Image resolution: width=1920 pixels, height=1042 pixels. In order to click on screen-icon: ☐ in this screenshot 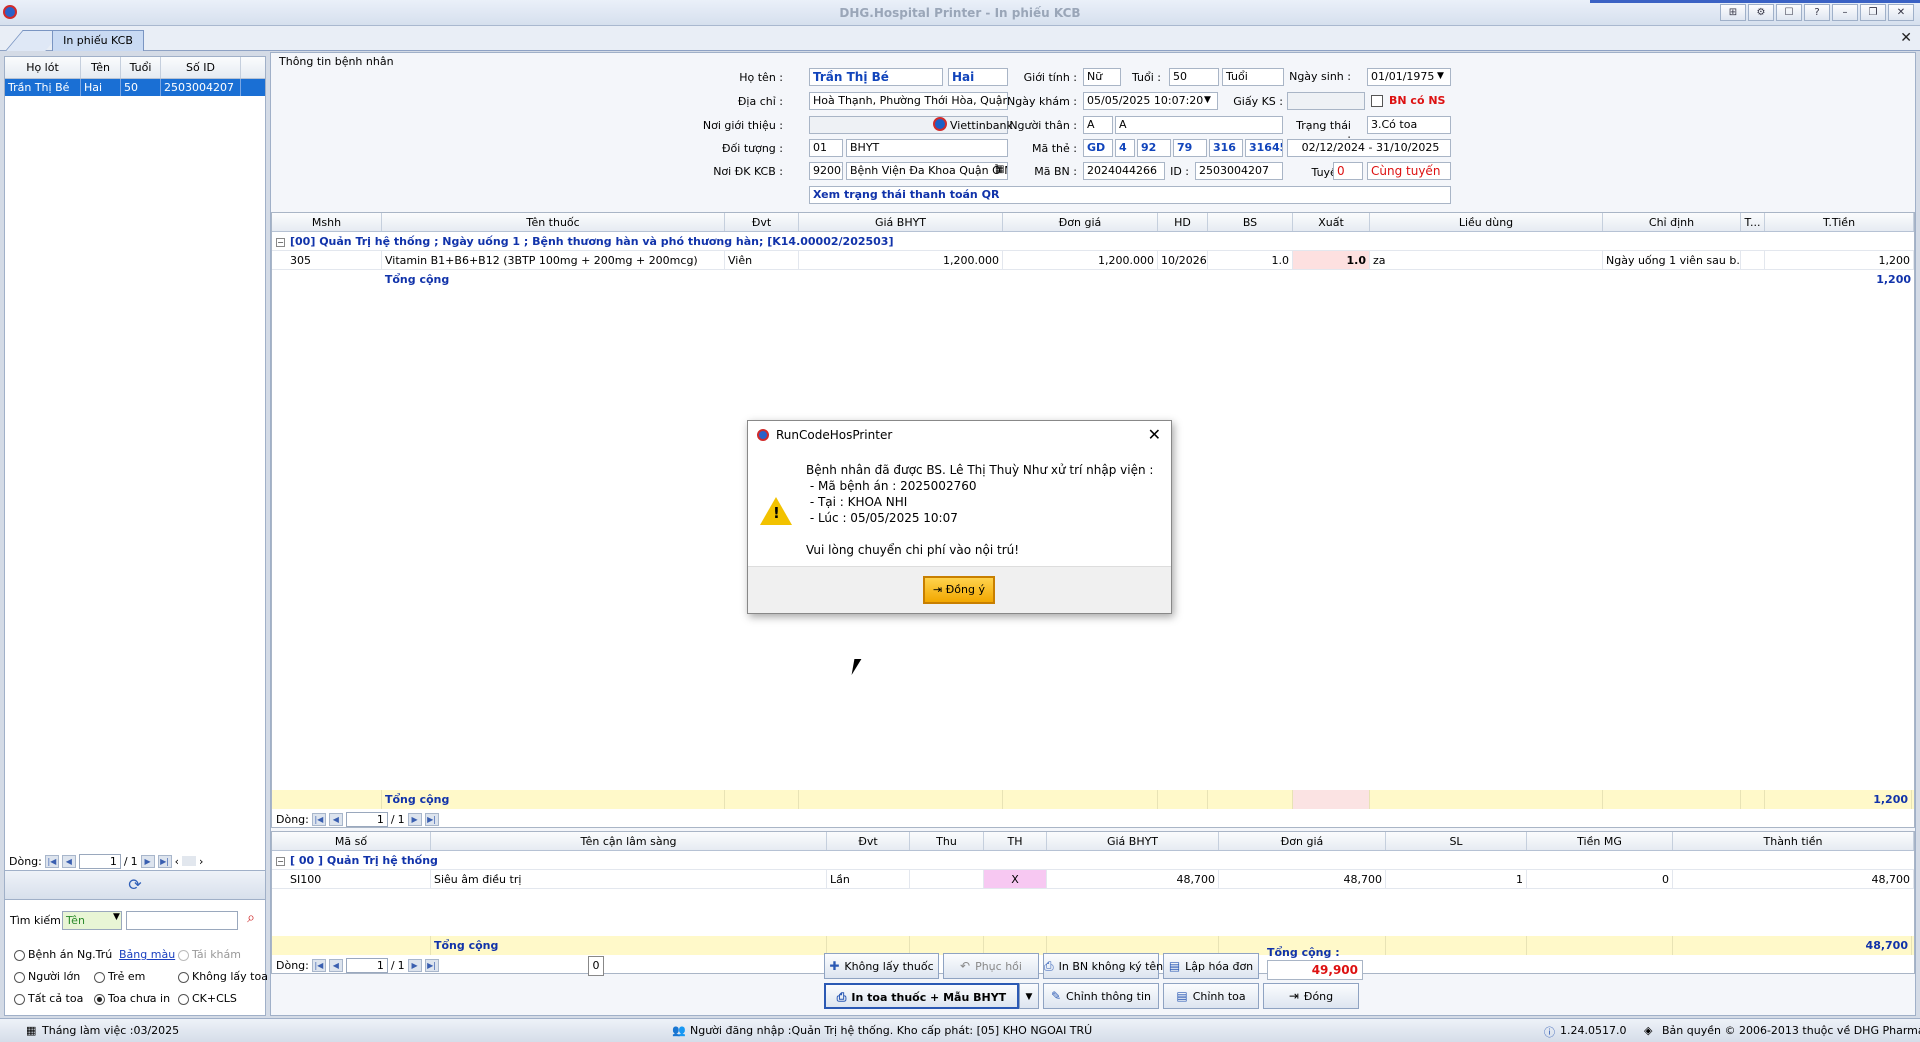, I will do `click(1789, 12)`.